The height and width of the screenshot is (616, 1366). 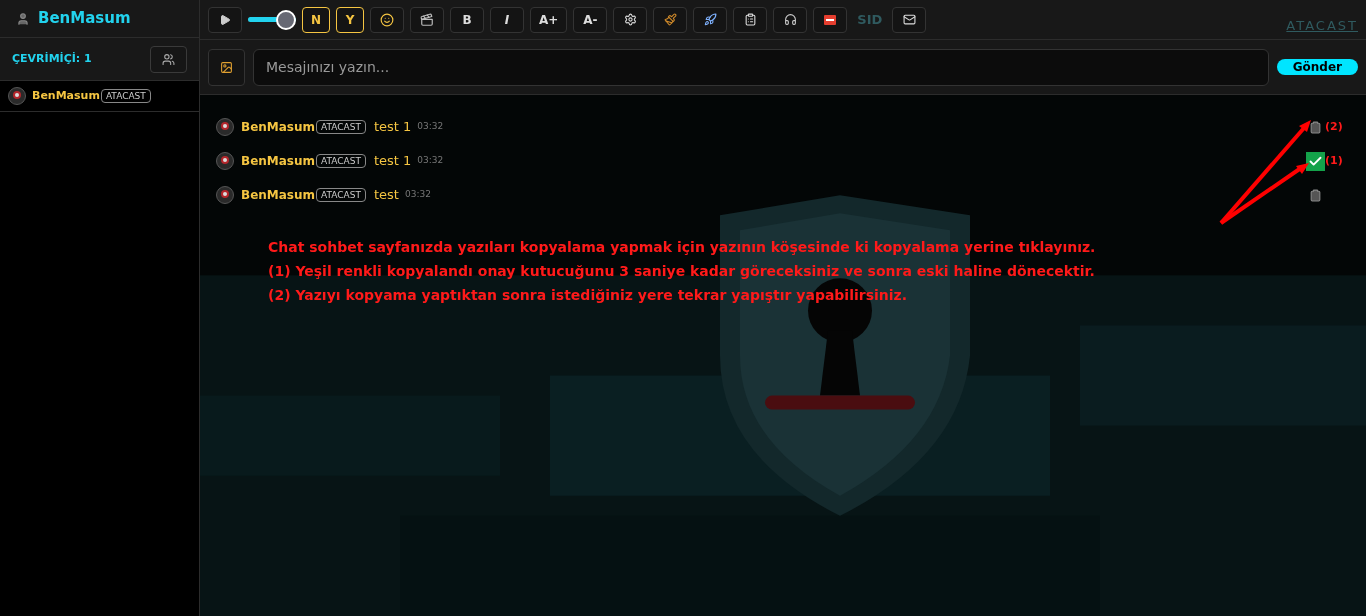 I want to click on headphones-button, so click(x=790, y=19).